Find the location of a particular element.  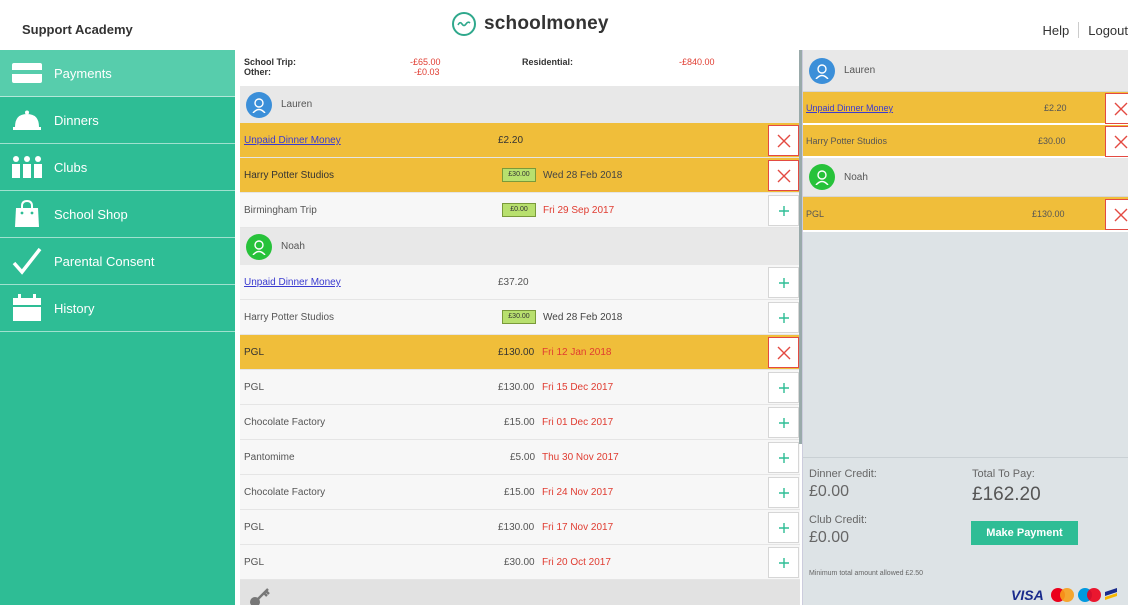

payment-row: Chocolate Factory £15.00 Fri 24 Nov 2017 is located at coordinates (520, 492).